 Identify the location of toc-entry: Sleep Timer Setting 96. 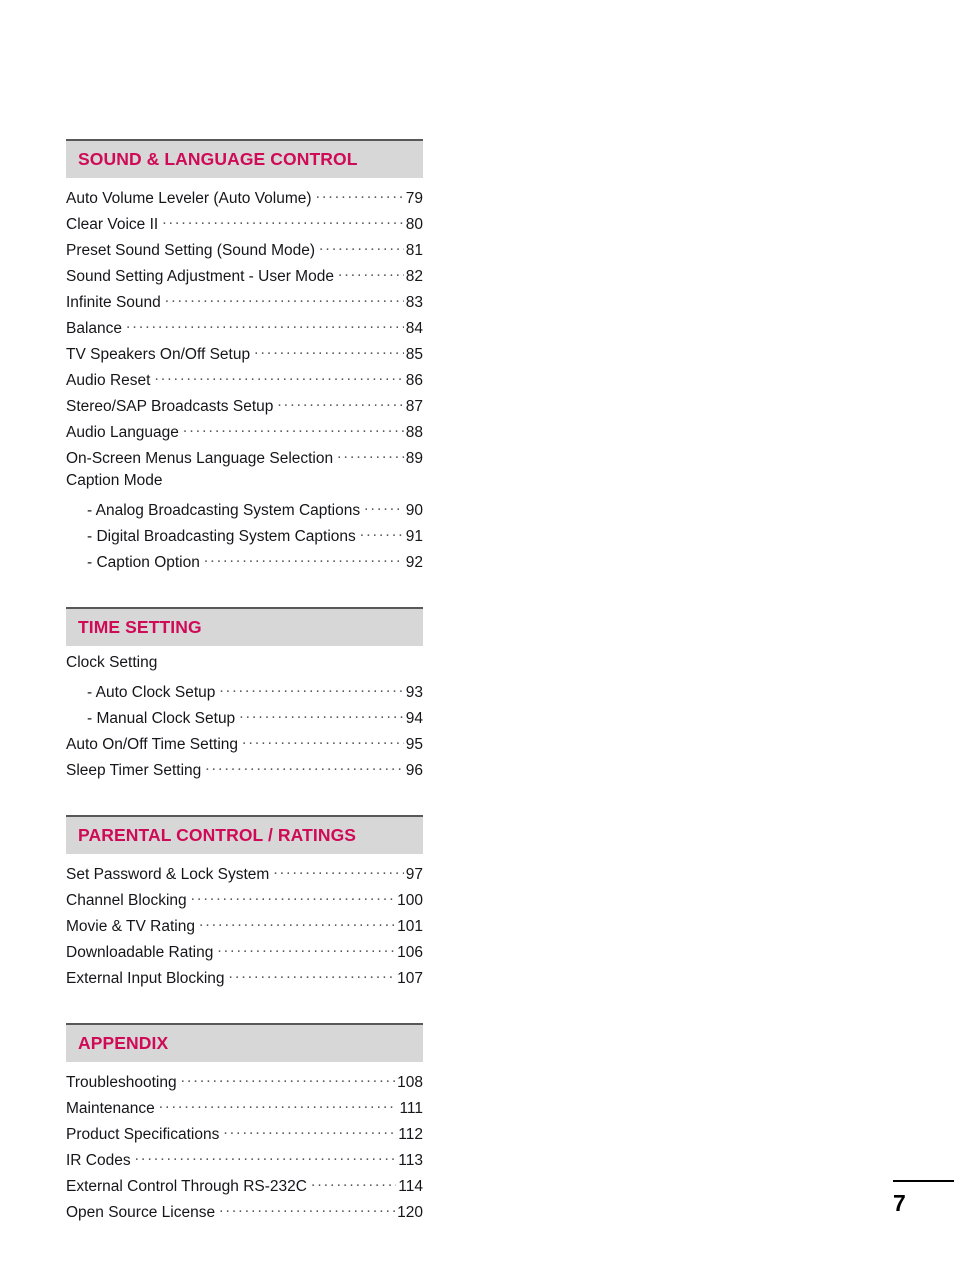
(244, 772).